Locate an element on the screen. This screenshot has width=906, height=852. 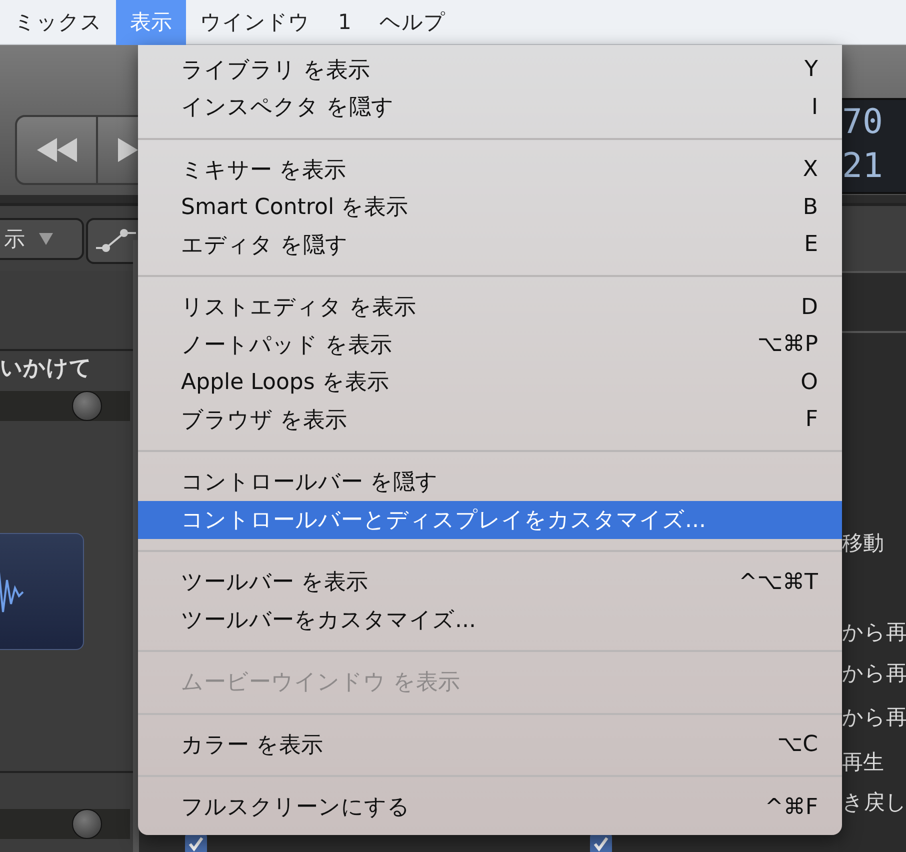
menubar-item: 1 is located at coordinates (345, 22).